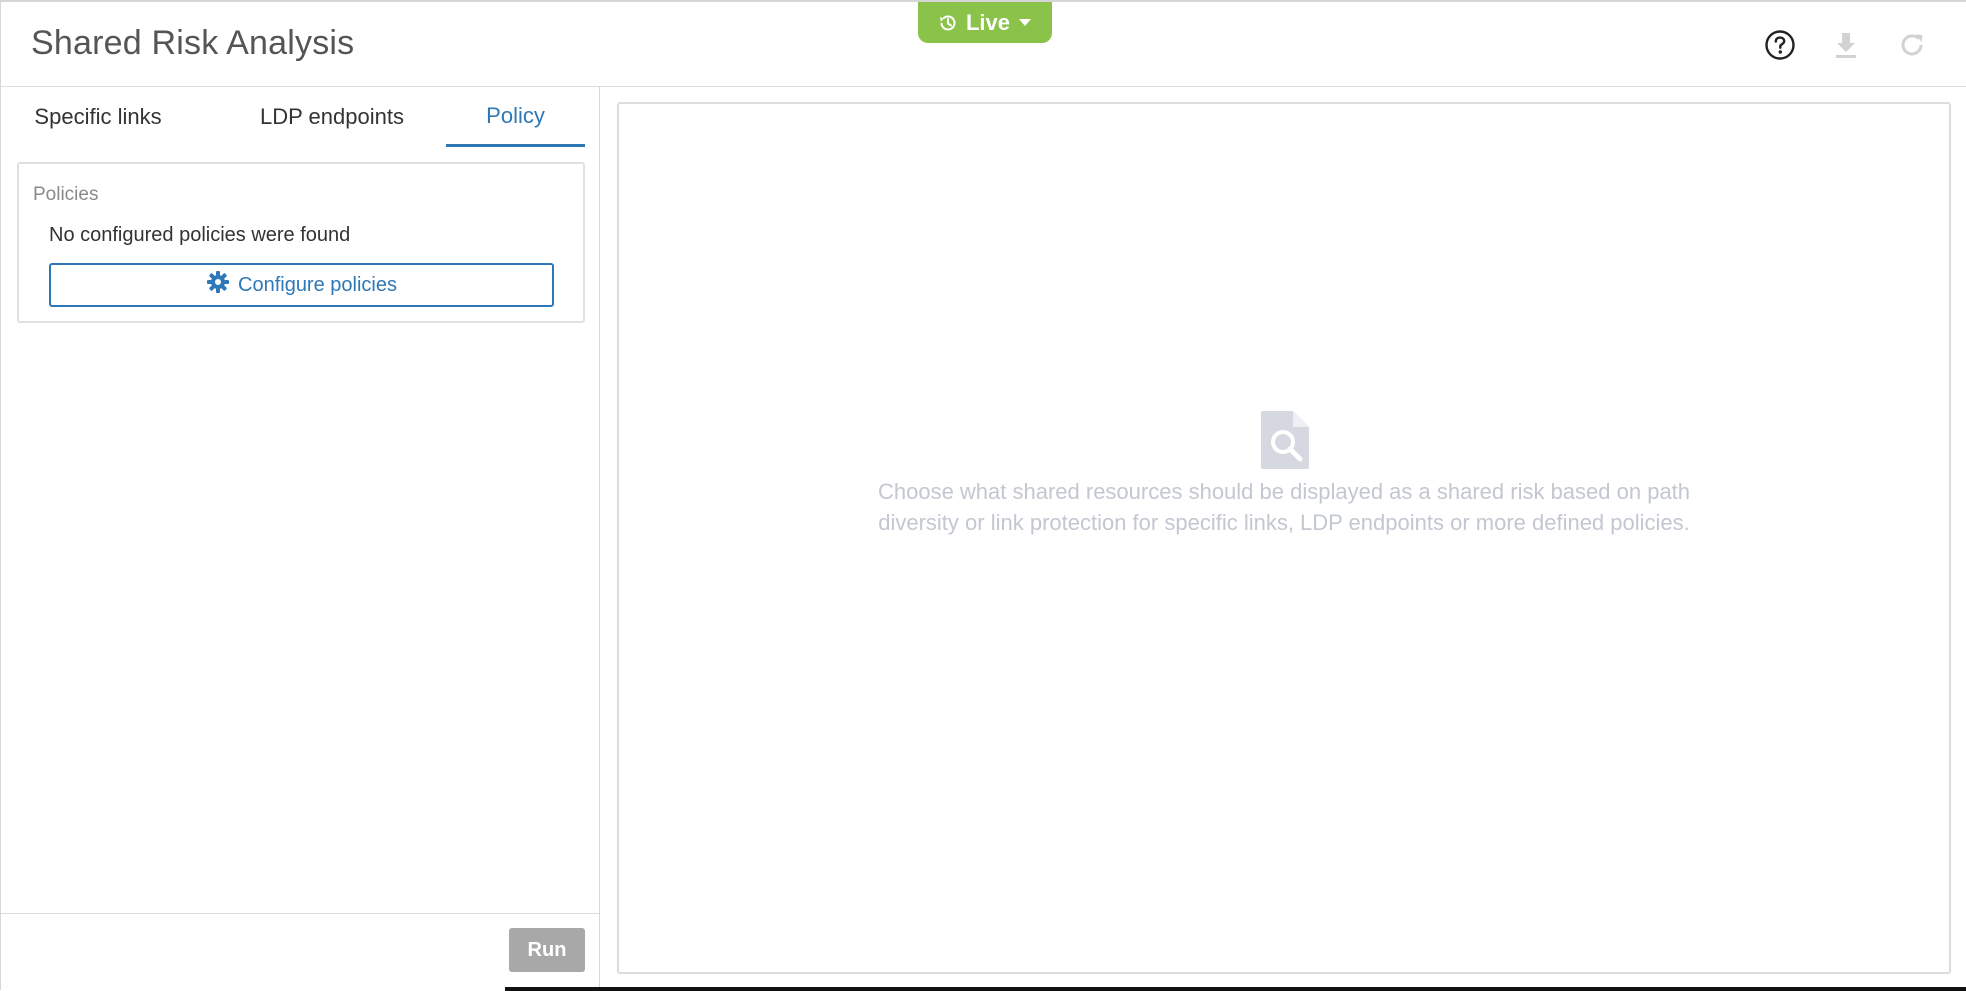 The width and height of the screenshot is (1966, 991). I want to click on tab-specific-links: Specific links, so click(98, 117).